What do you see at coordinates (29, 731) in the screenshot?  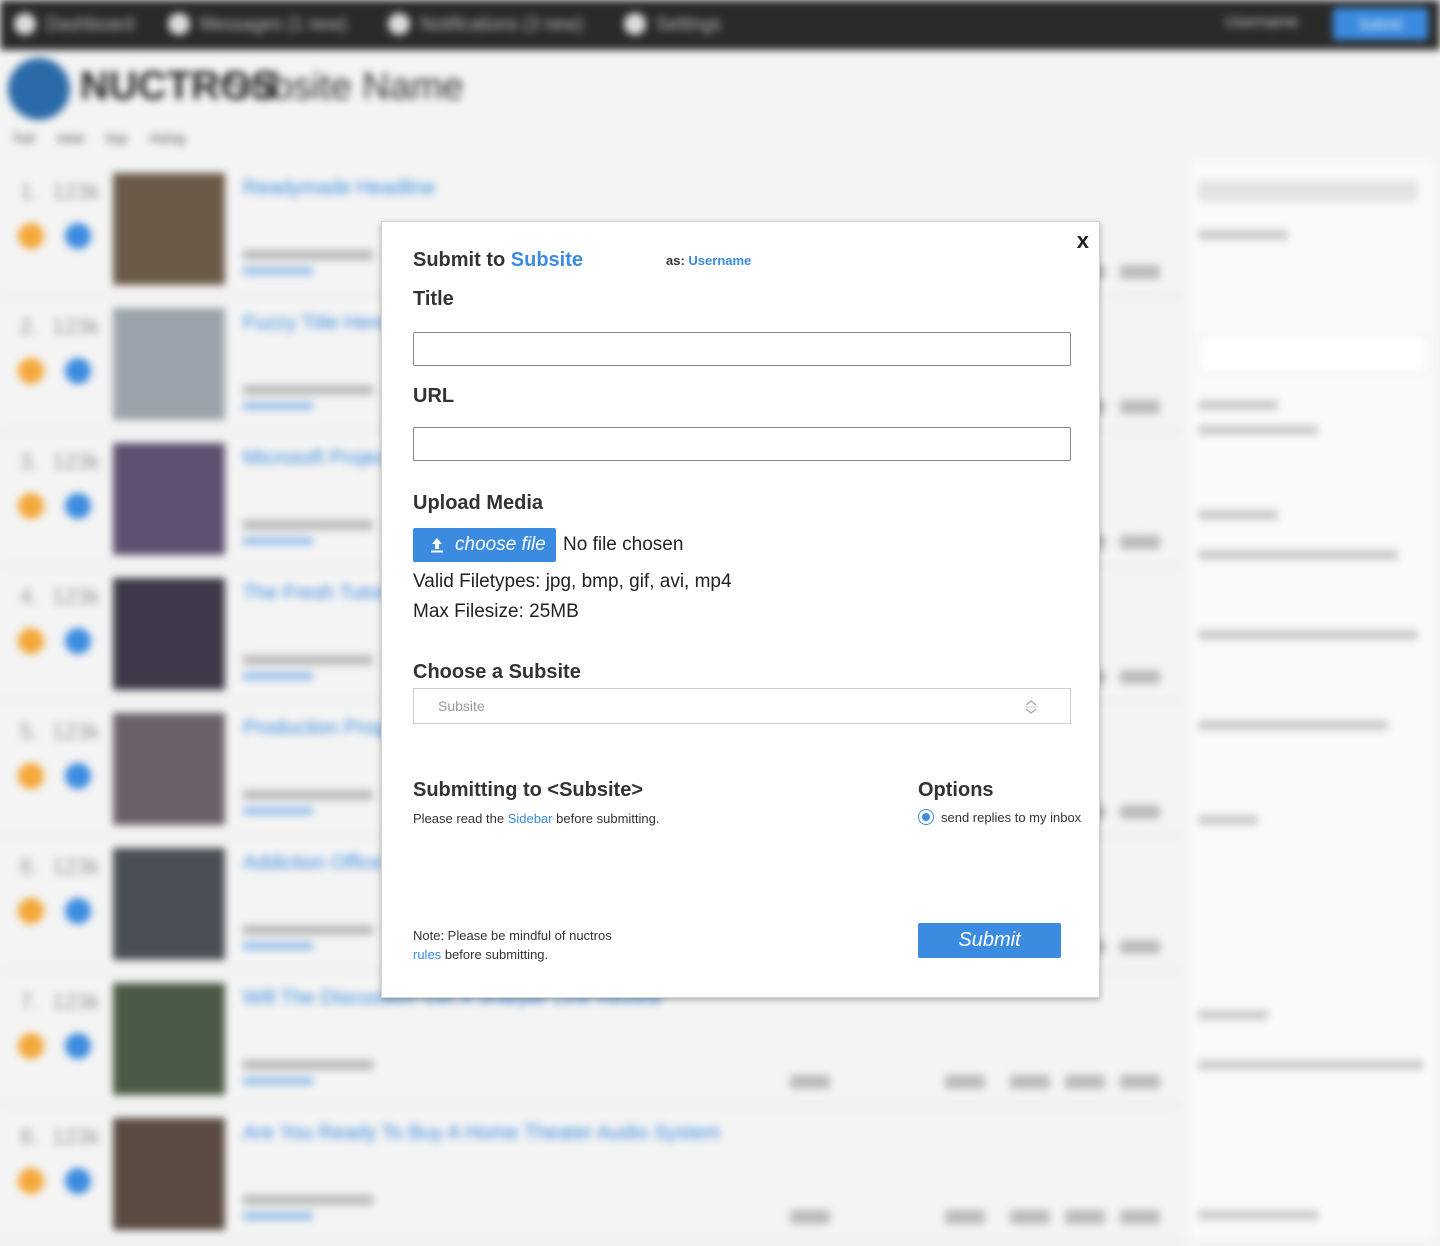 I see `post-rank: 5.` at bounding box center [29, 731].